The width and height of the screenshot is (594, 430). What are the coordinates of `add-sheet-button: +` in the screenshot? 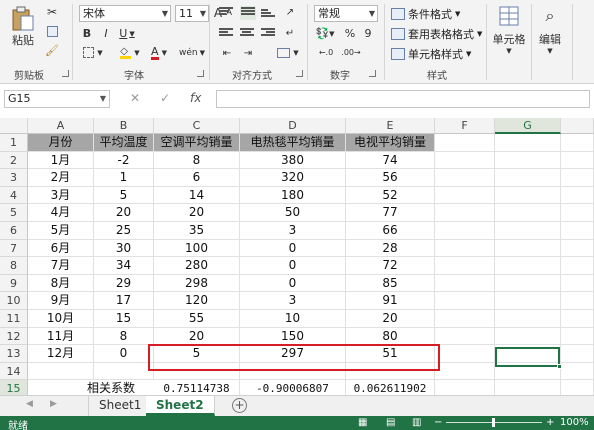 It's located at (239, 405).